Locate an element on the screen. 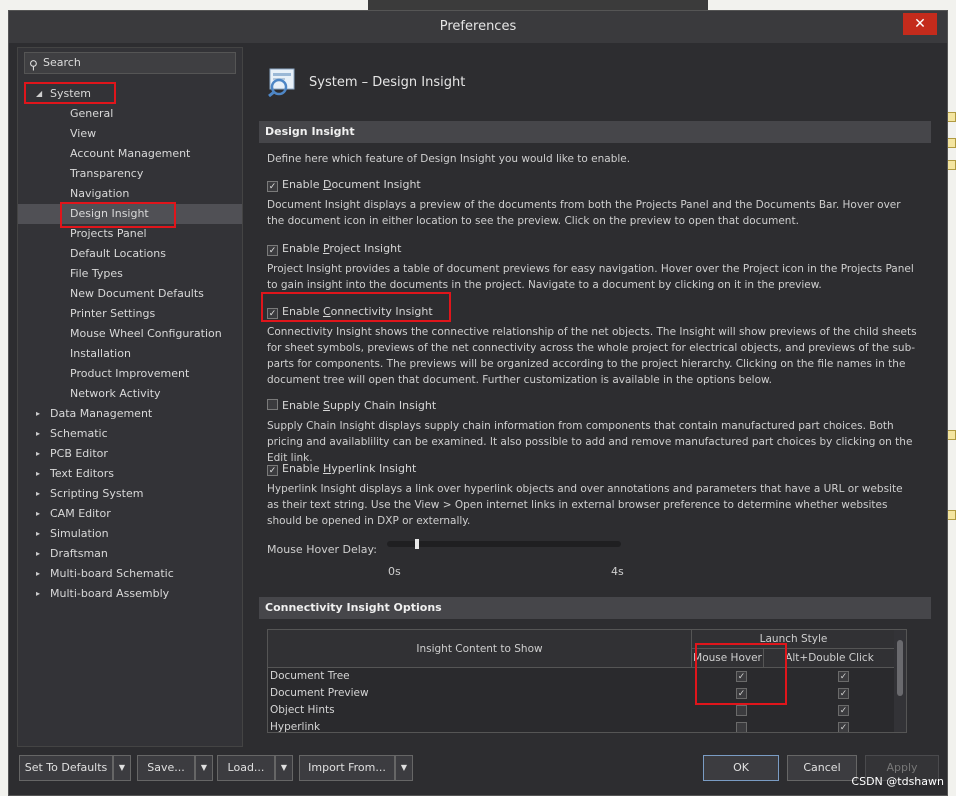 This screenshot has height=796, width=956. grid-scrollbar is located at coordinates (900, 681).